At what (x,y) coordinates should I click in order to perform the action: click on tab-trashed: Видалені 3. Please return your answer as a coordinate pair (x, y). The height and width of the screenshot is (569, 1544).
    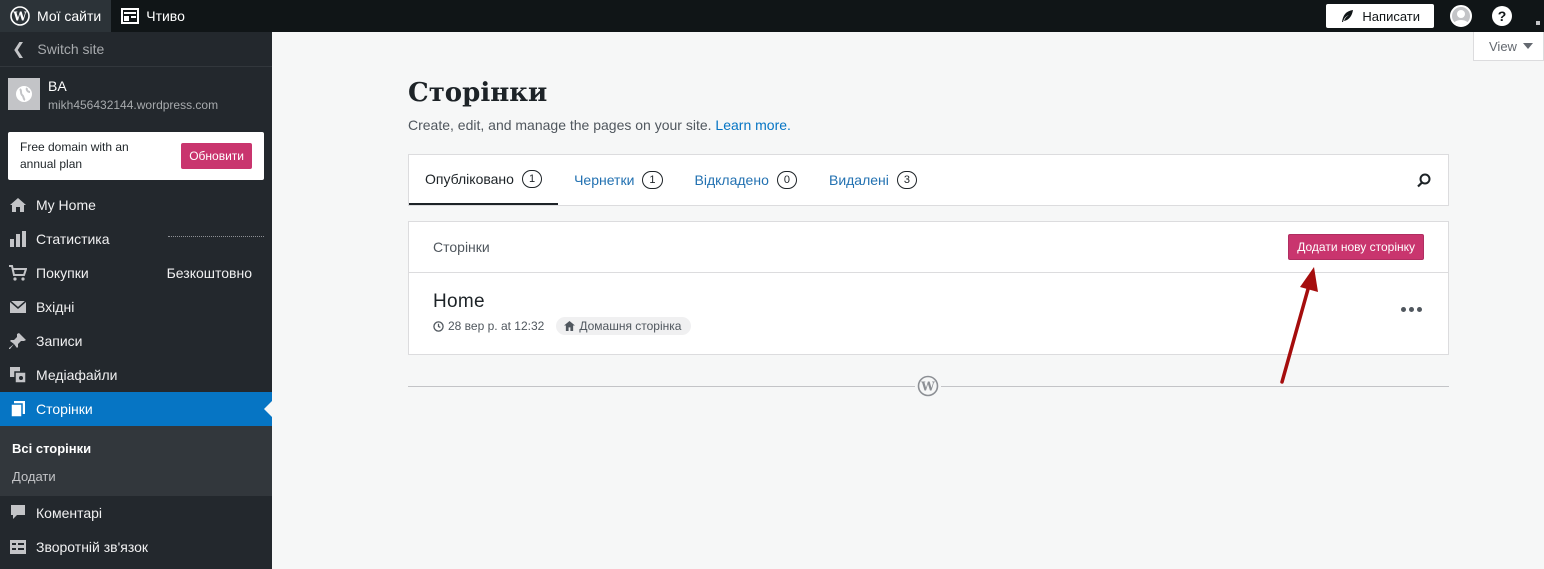
    Looking at the image, I should click on (873, 180).